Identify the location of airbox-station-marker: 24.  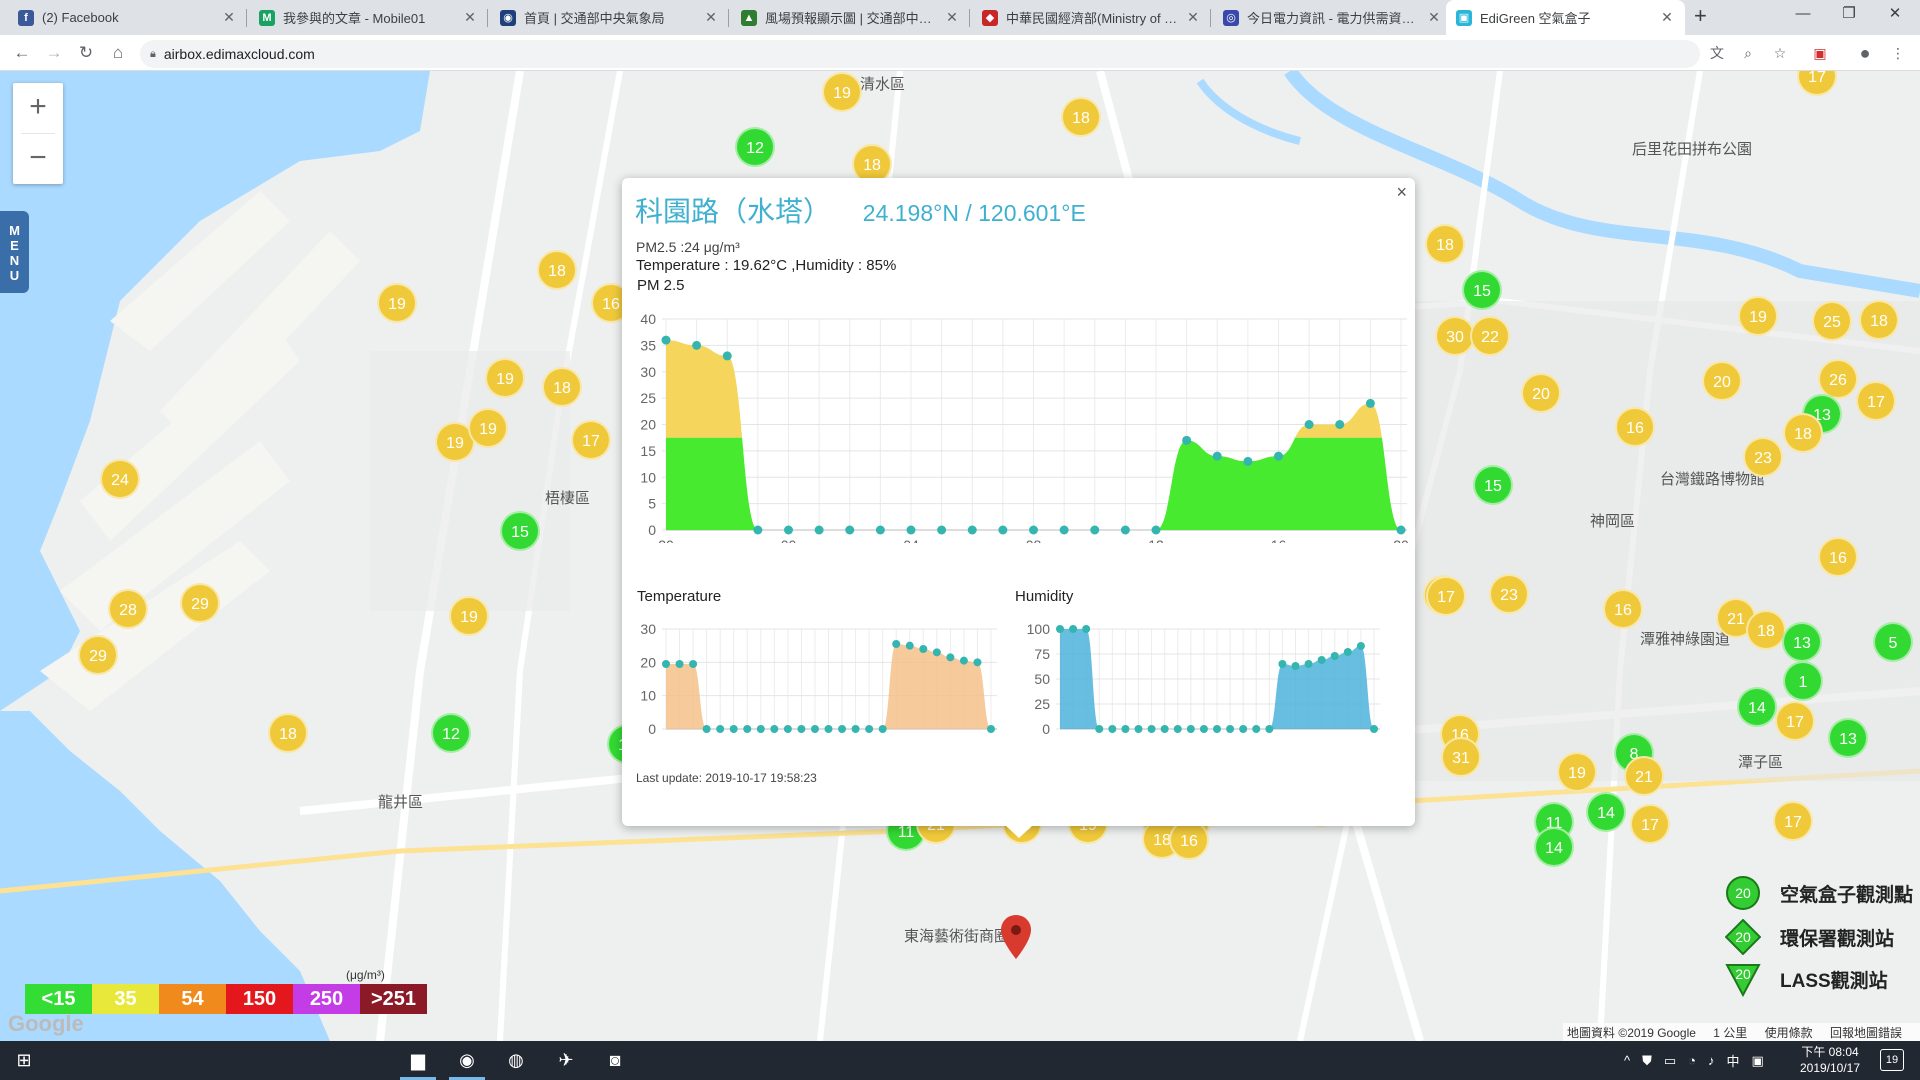
(120, 479).